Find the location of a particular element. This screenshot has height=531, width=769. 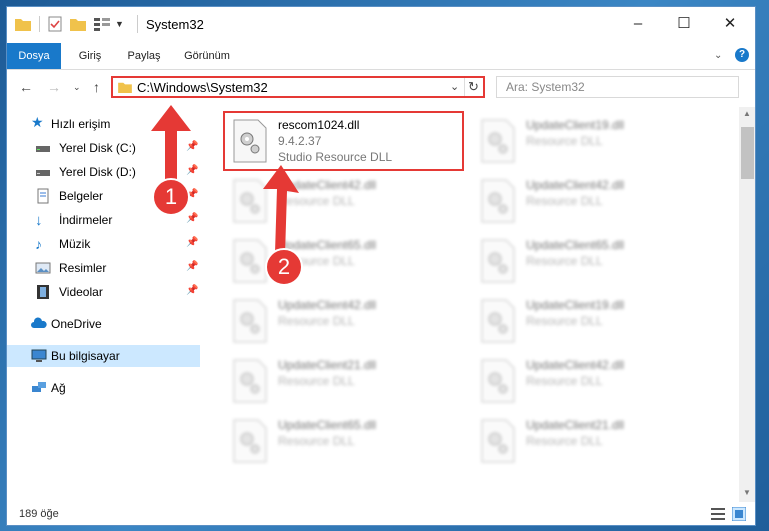

minimize-button: – is located at coordinates (638, 23).